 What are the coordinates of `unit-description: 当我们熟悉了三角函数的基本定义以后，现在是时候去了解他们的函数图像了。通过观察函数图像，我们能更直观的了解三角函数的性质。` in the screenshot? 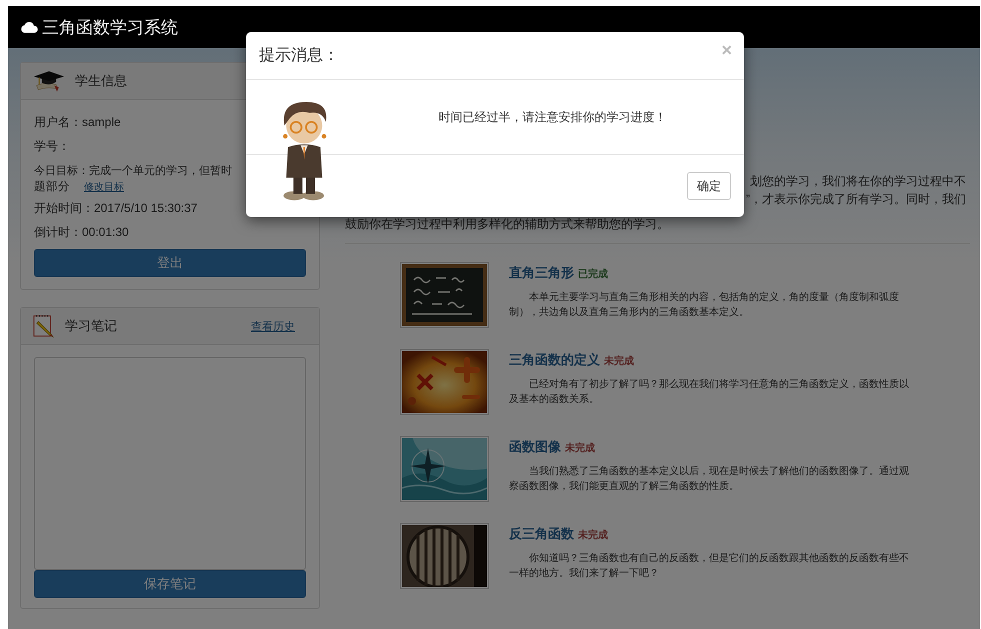 It's located at (709, 479).